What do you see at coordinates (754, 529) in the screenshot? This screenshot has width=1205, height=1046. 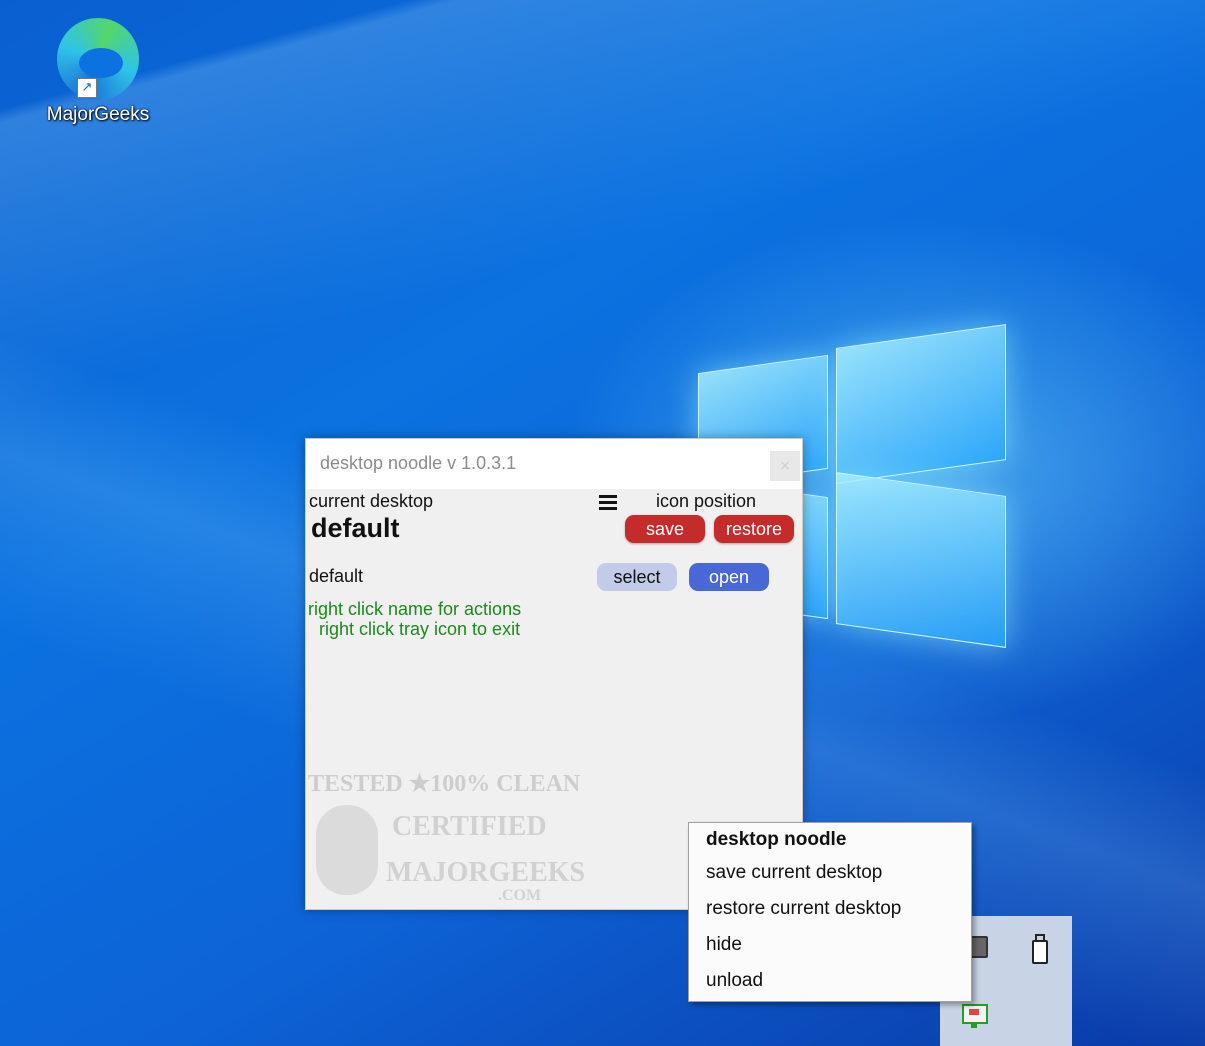 I see `restore-button: restore` at bounding box center [754, 529].